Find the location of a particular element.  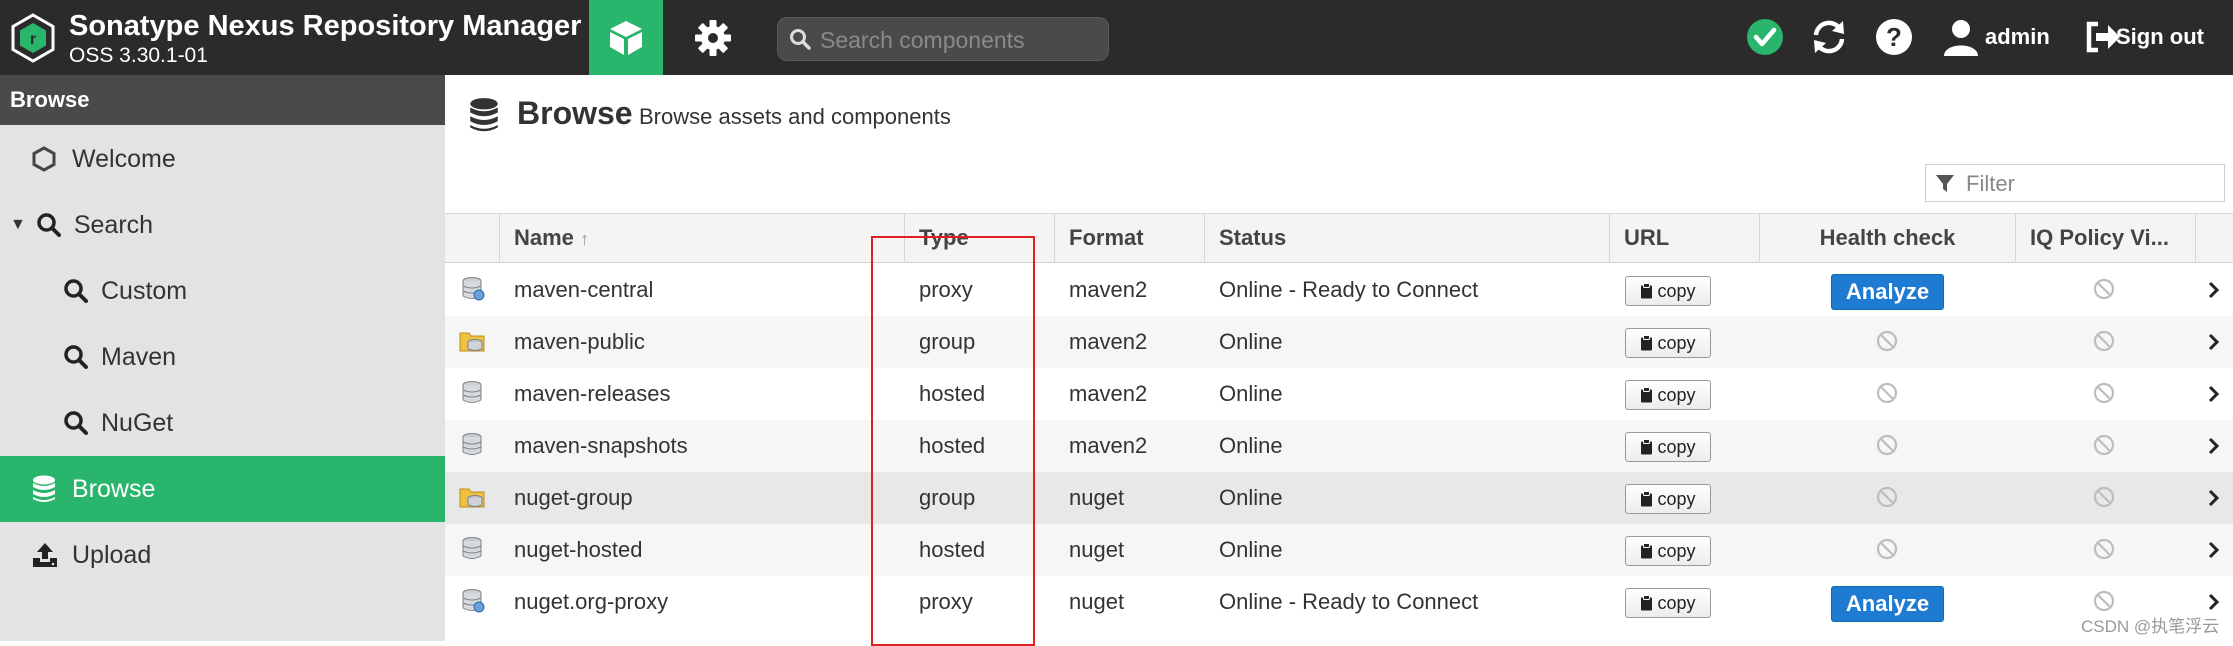

repo-name: maven-central is located at coordinates (584, 289).